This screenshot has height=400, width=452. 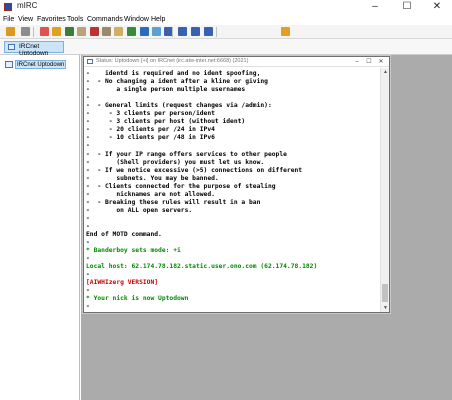 What do you see at coordinates (407, 7) in the screenshot?
I see `maximize-button: ☐` at bounding box center [407, 7].